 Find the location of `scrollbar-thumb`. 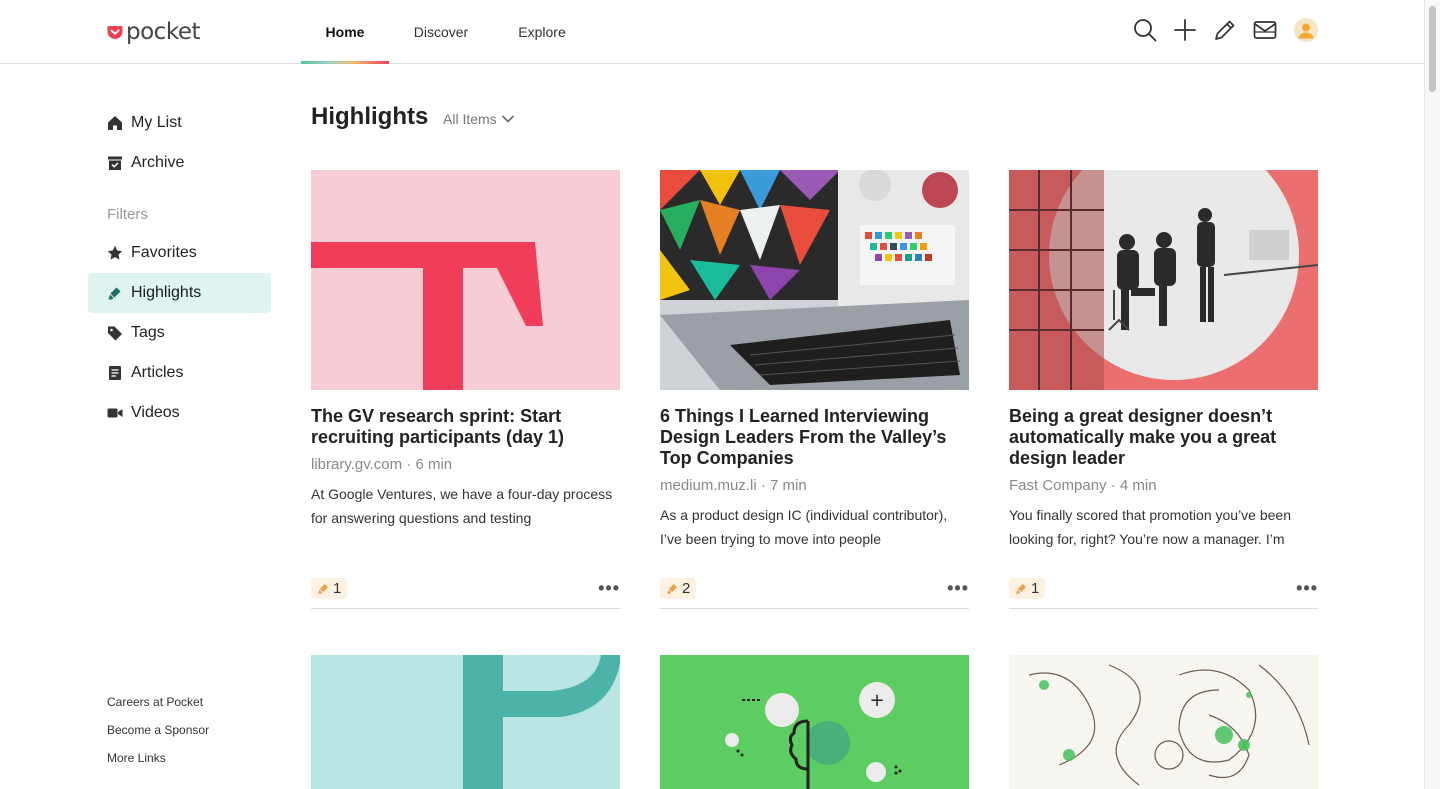

scrollbar-thumb is located at coordinates (1432, 49).